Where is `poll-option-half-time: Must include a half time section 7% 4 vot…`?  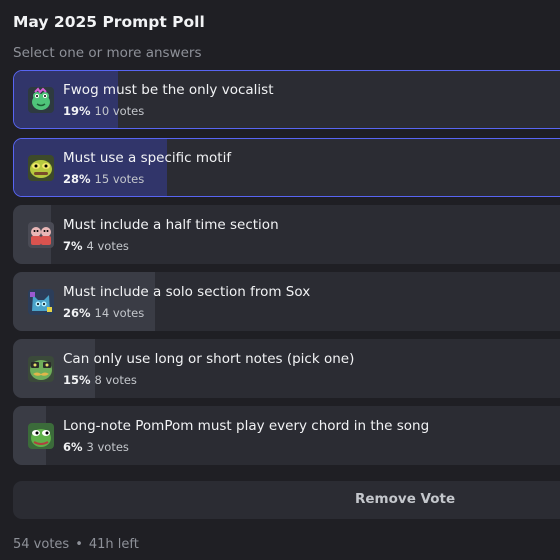 poll-option-half-time: Must include a half time section 7% 4 vot… is located at coordinates (286, 234).